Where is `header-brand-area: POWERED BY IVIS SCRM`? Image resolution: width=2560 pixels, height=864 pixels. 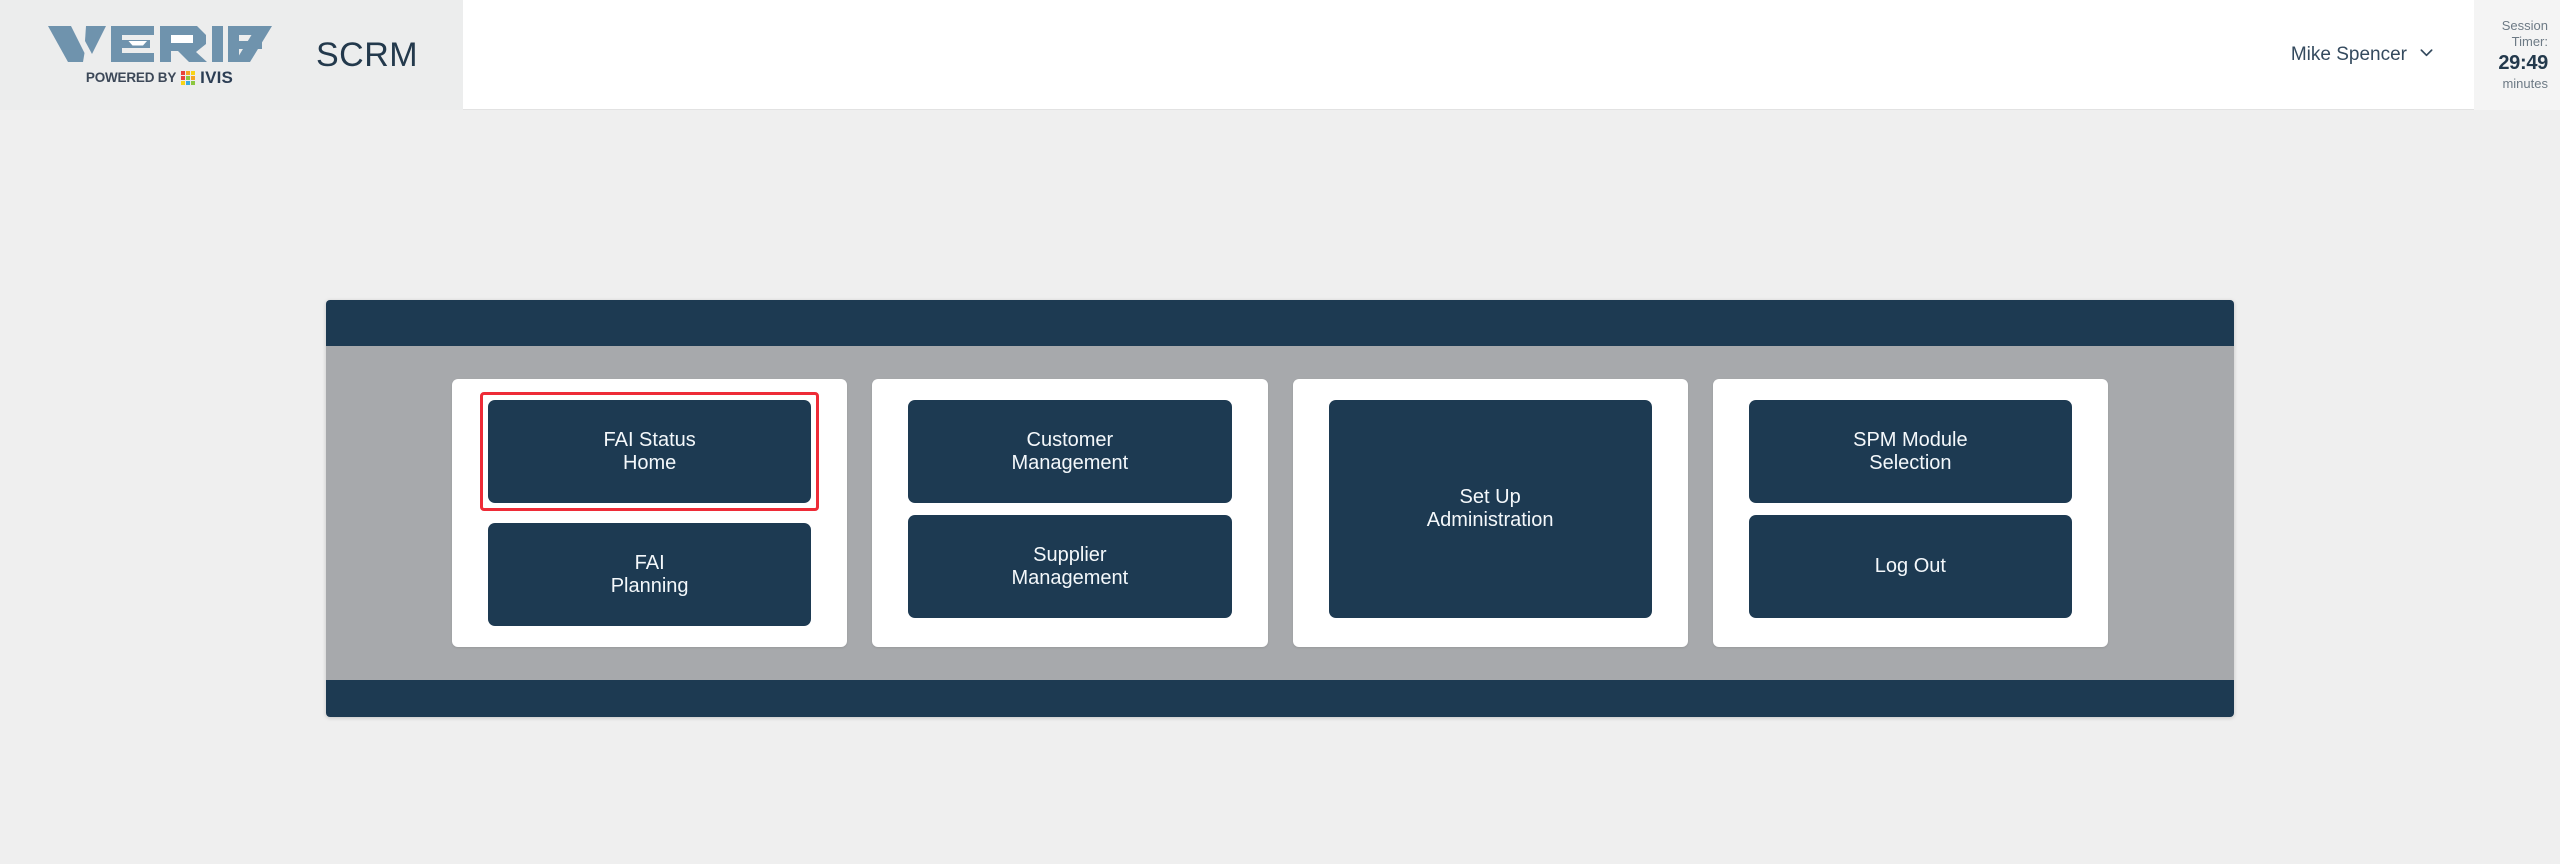
header-brand-area: POWERED BY IVIS SCRM is located at coordinates (231, 55).